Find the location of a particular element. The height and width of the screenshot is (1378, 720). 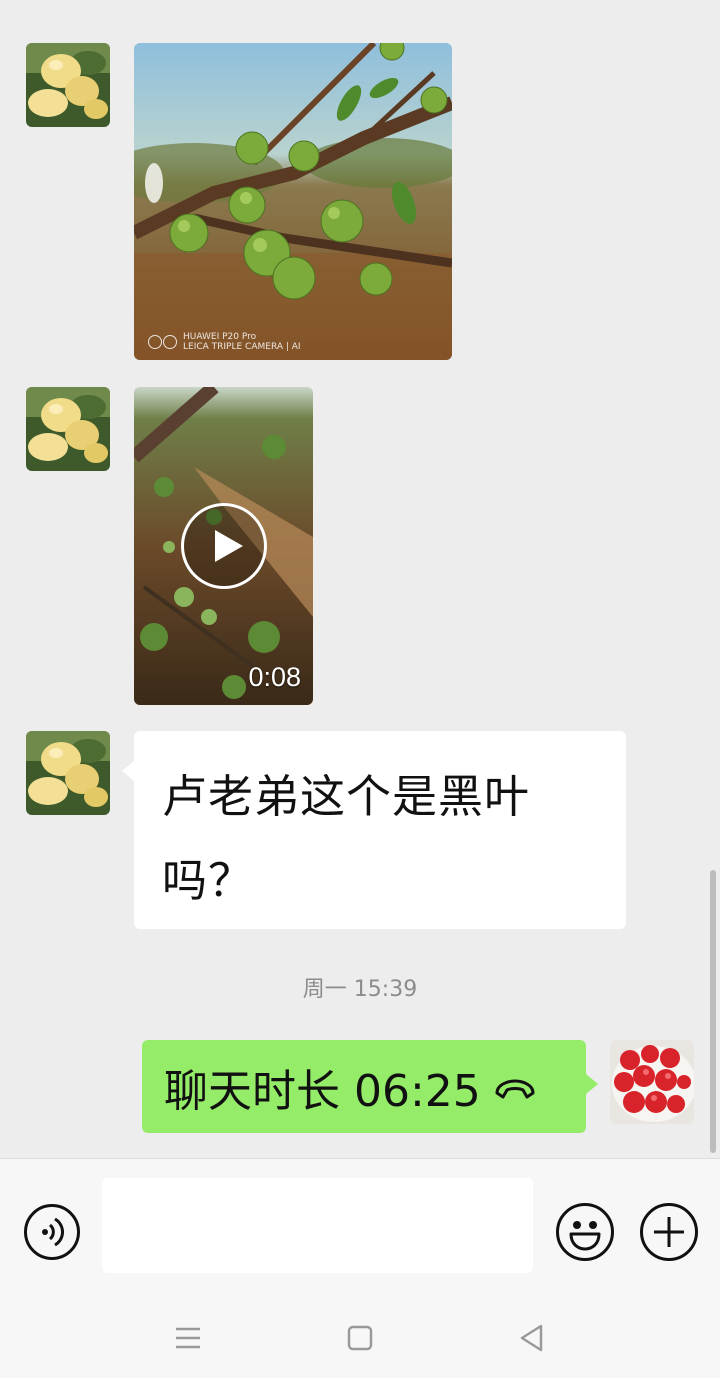

back-icon is located at coordinates (532, 1338).